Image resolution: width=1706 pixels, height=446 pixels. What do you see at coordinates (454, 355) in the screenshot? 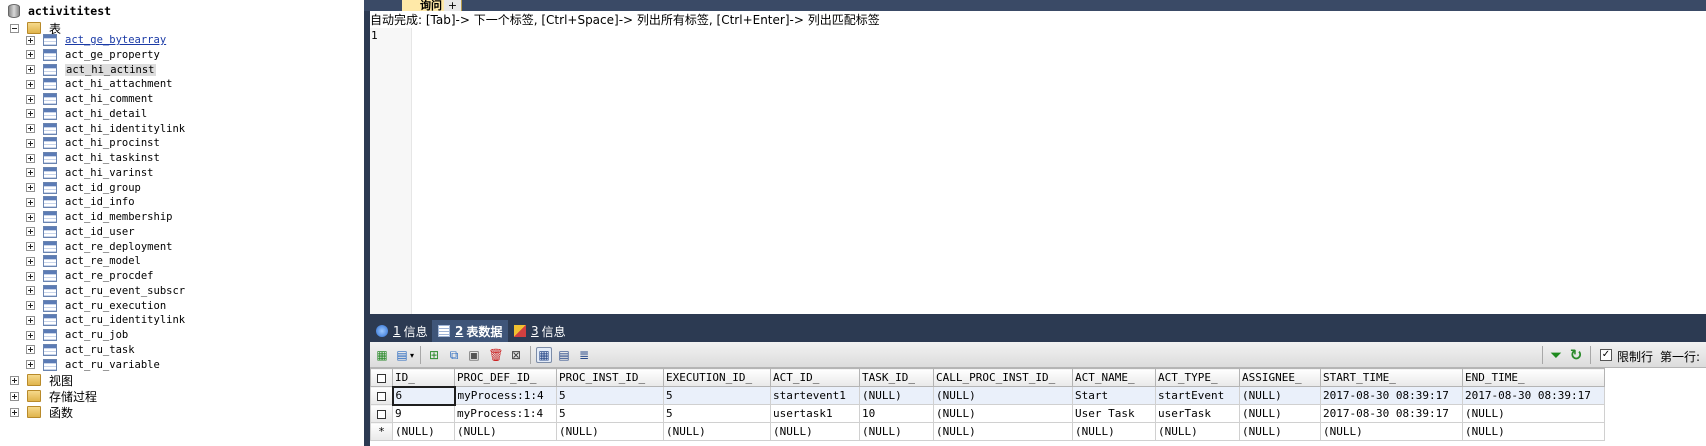
I see `duplicate-row-icon: ⧉` at bounding box center [454, 355].